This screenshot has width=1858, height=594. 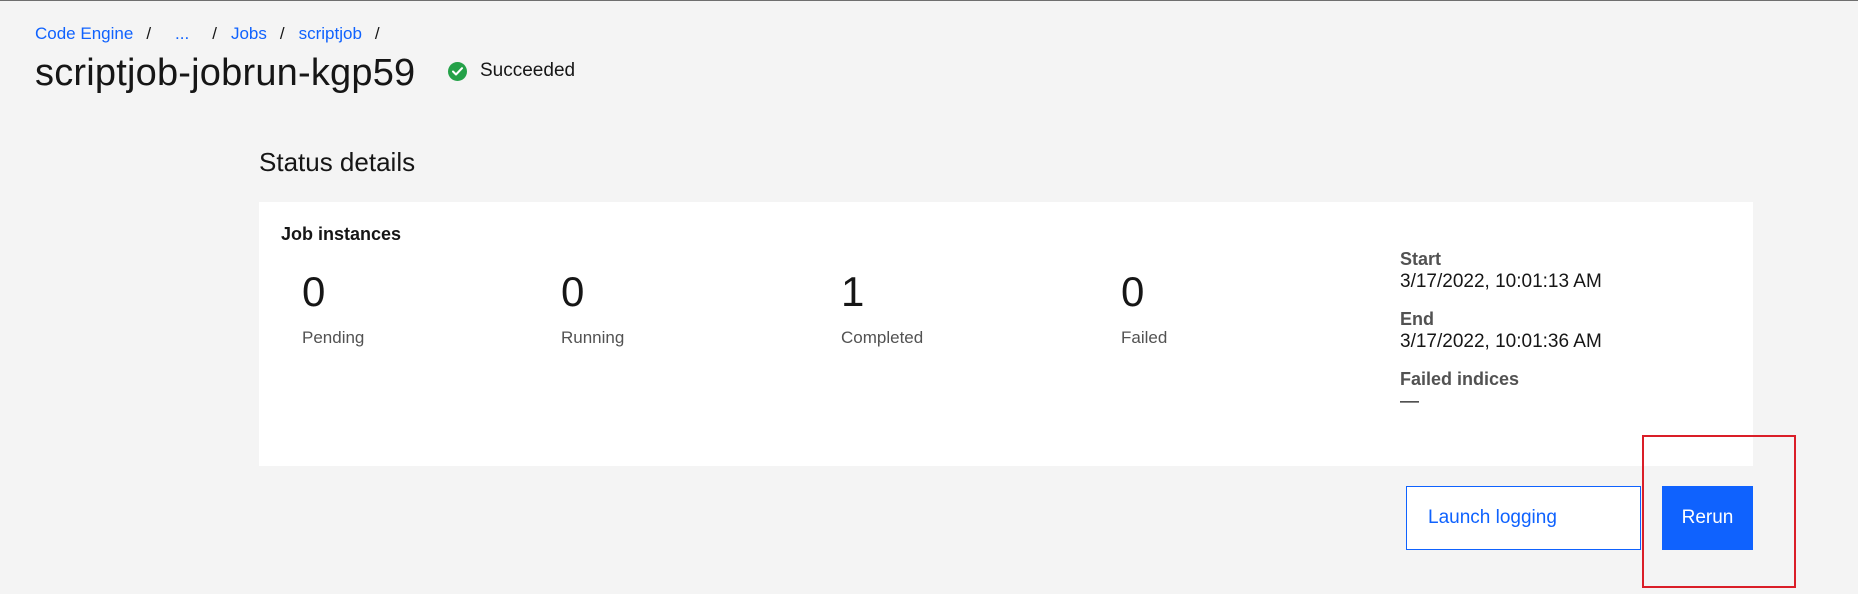 I want to click on metric-failed: 0 Failed, so click(x=1144, y=308).